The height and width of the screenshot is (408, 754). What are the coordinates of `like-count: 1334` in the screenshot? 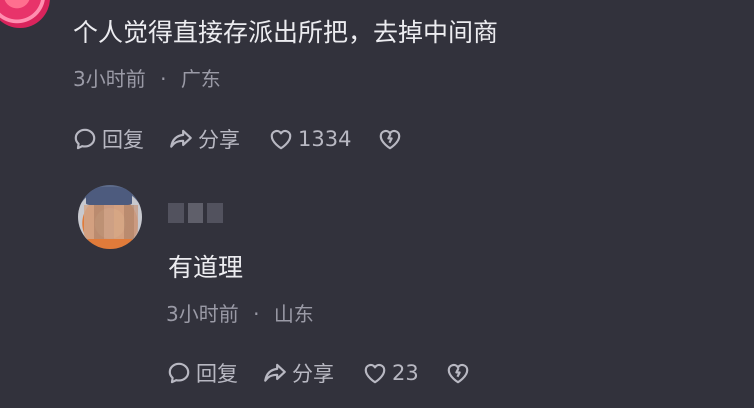 It's located at (325, 139).